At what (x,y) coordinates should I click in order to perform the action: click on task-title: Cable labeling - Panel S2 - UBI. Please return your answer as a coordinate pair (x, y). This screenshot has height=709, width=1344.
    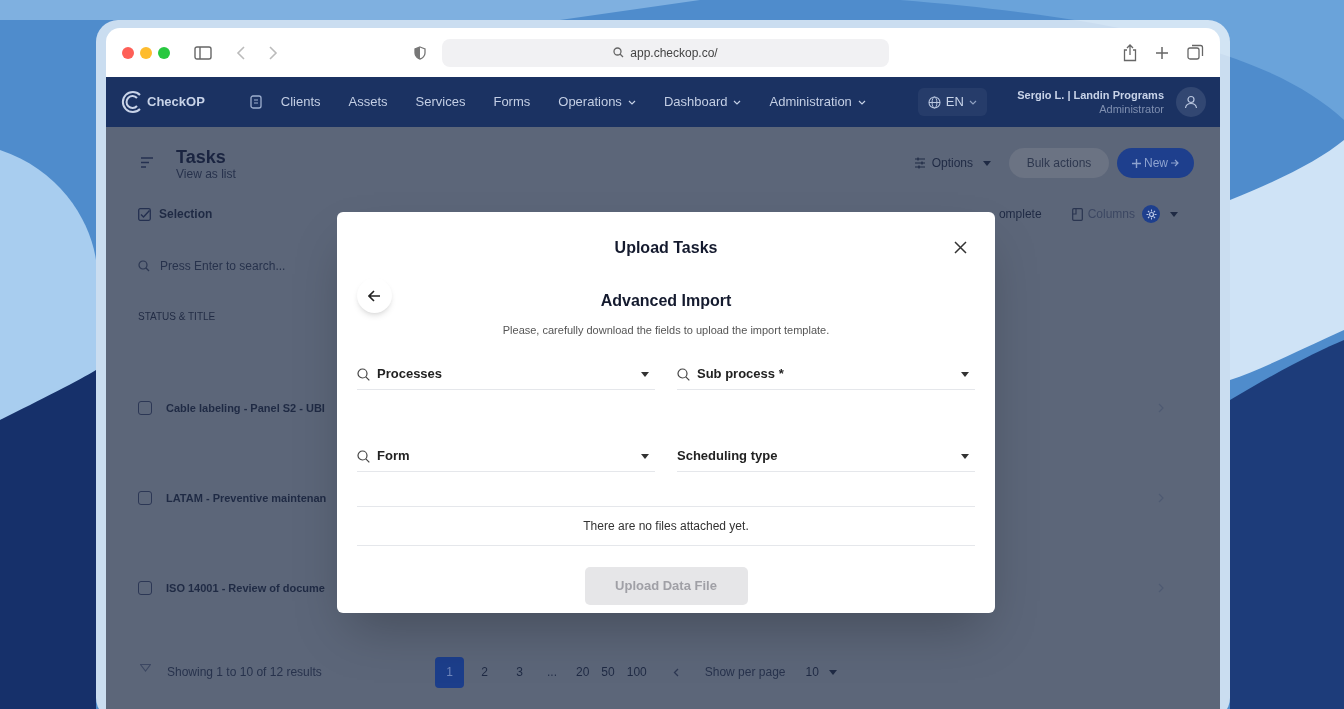
    Looking at the image, I should click on (245, 408).